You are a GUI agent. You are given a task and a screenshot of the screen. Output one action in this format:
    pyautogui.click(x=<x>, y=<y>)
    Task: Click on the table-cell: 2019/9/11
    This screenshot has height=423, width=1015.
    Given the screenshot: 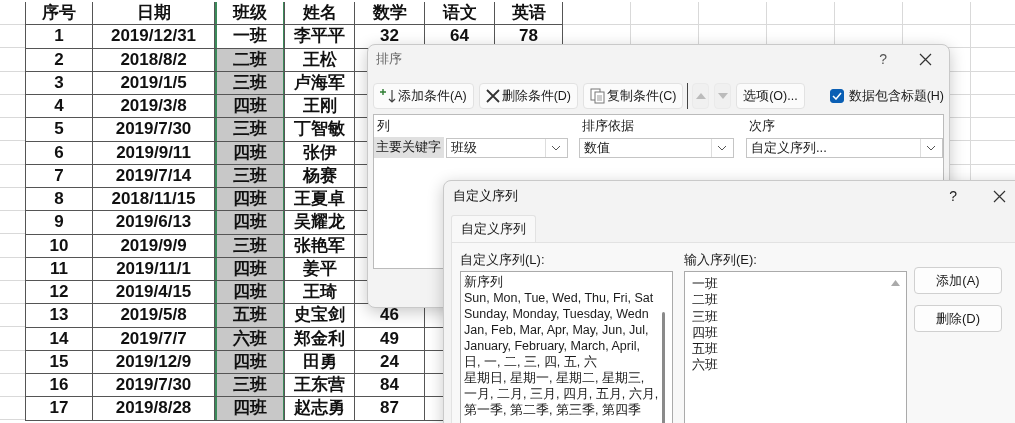 What is the action you would take?
    pyautogui.click(x=154, y=153)
    